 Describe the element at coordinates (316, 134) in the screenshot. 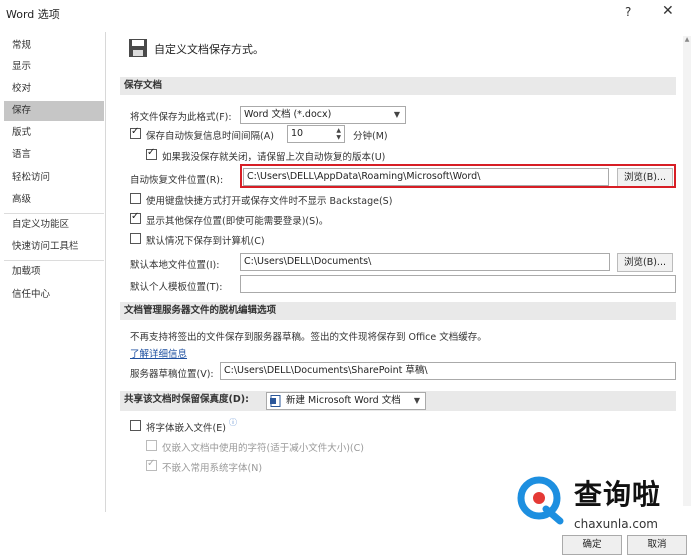

I see `autorecover-minutes-stepper: 10 ▲ ▼` at that location.